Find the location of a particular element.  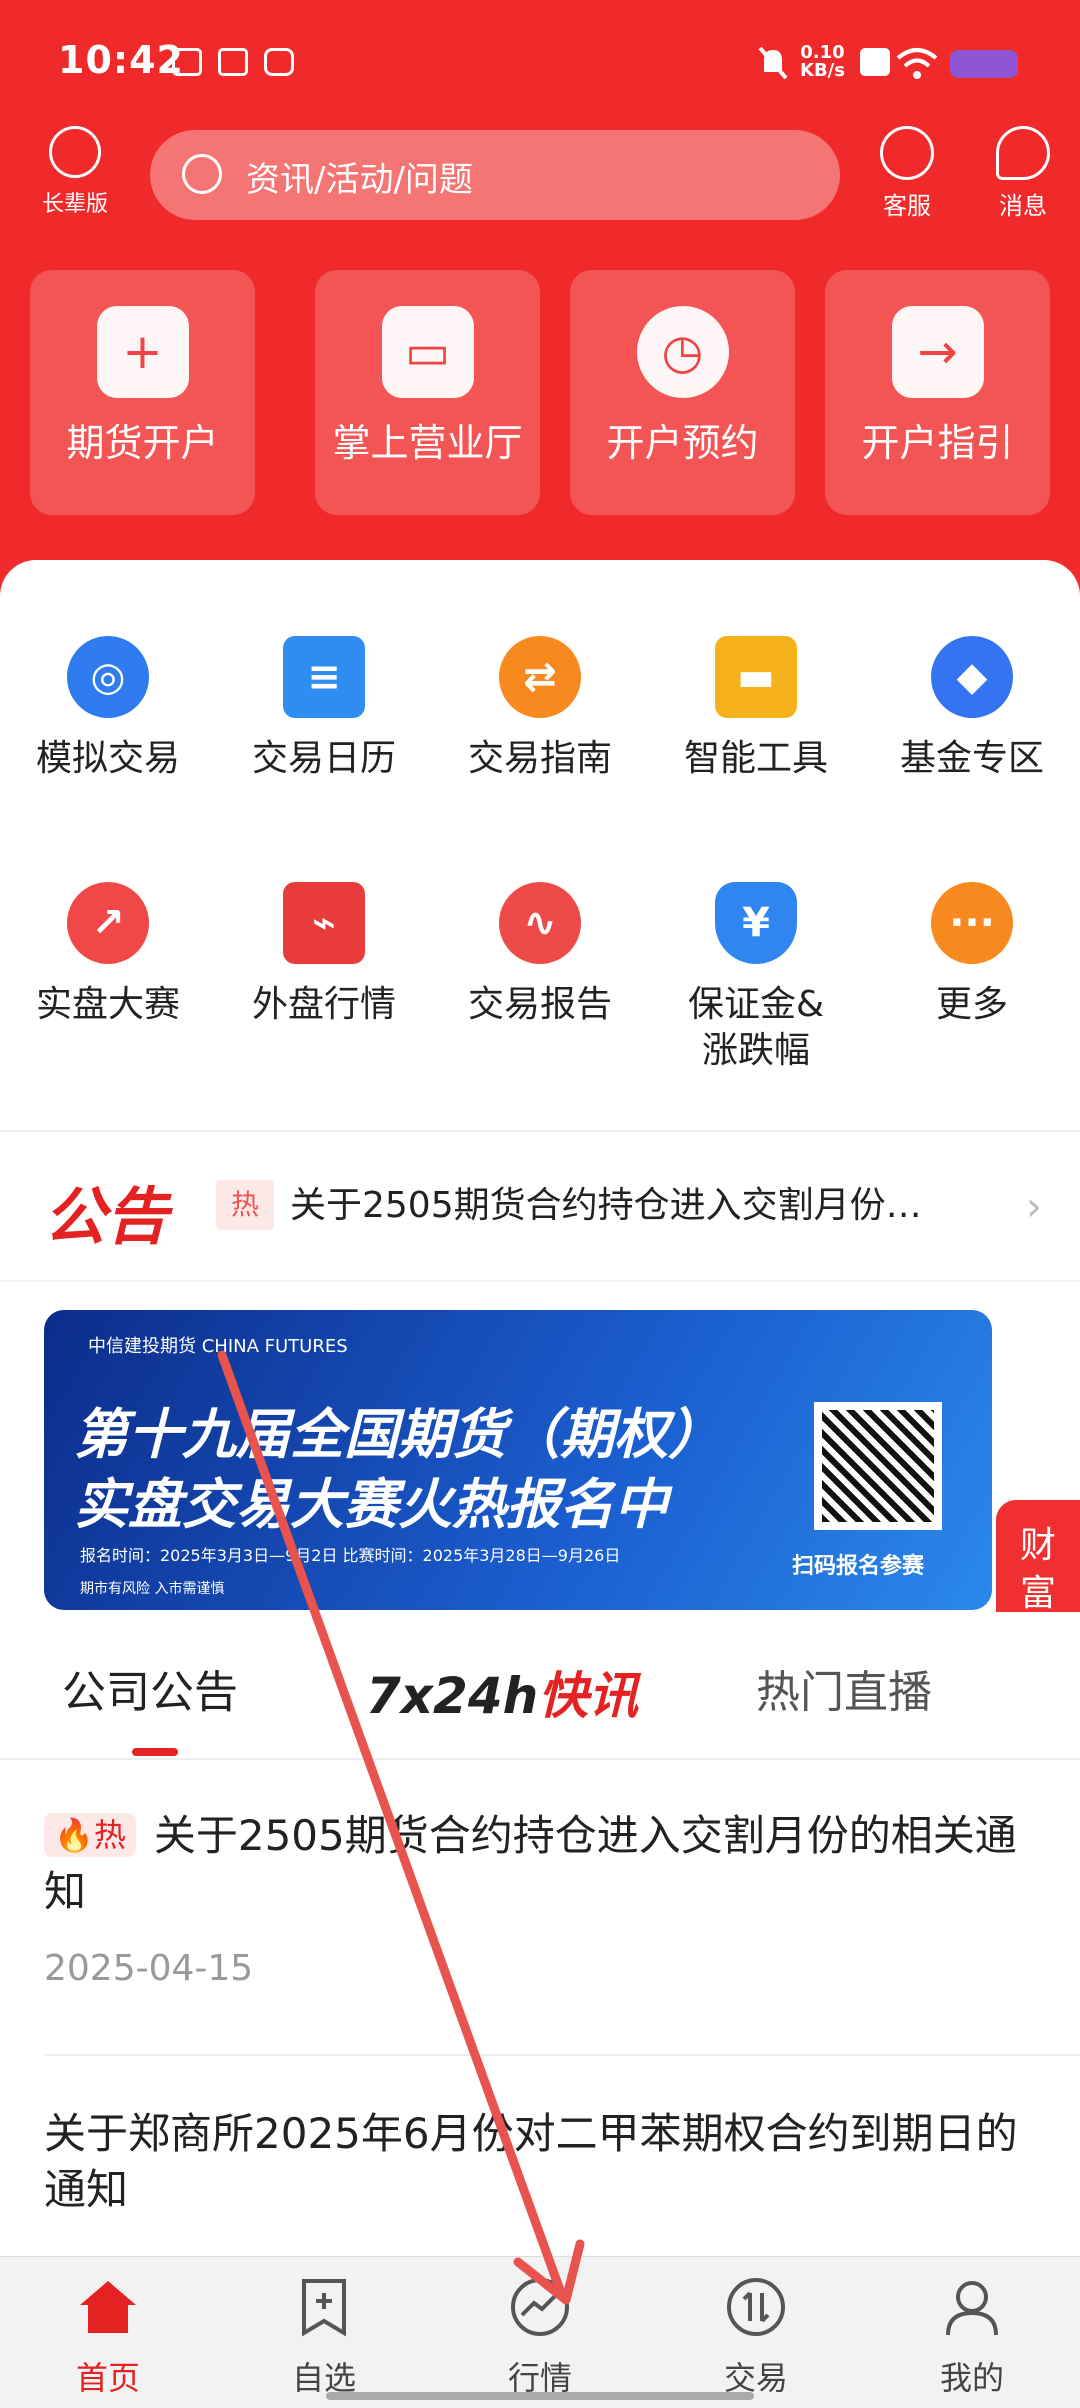

search-icon is located at coordinates (202, 174).